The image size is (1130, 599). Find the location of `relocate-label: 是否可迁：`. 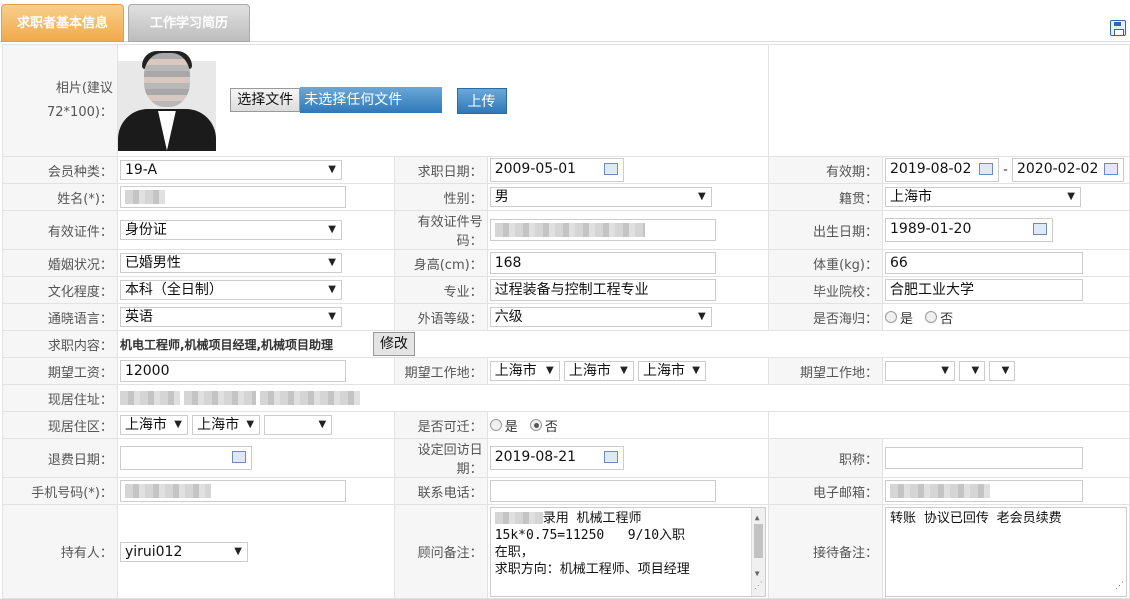

relocate-label: 是否可迁： is located at coordinates (440, 425).